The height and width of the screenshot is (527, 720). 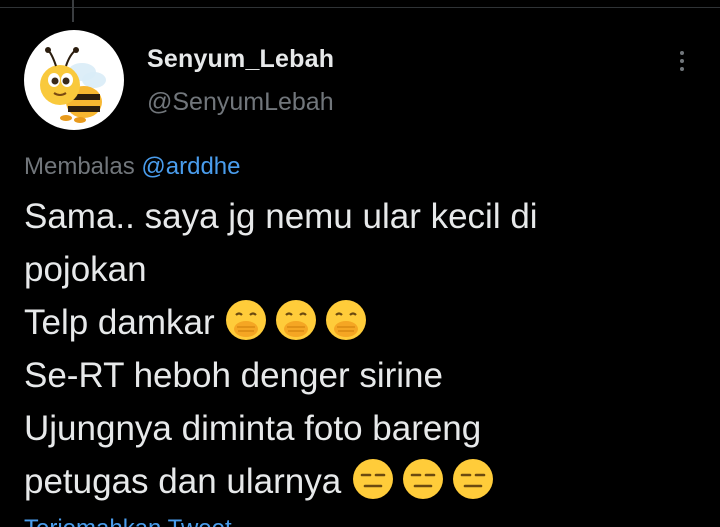 What do you see at coordinates (682, 53) in the screenshot?
I see `more-options-icon` at bounding box center [682, 53].